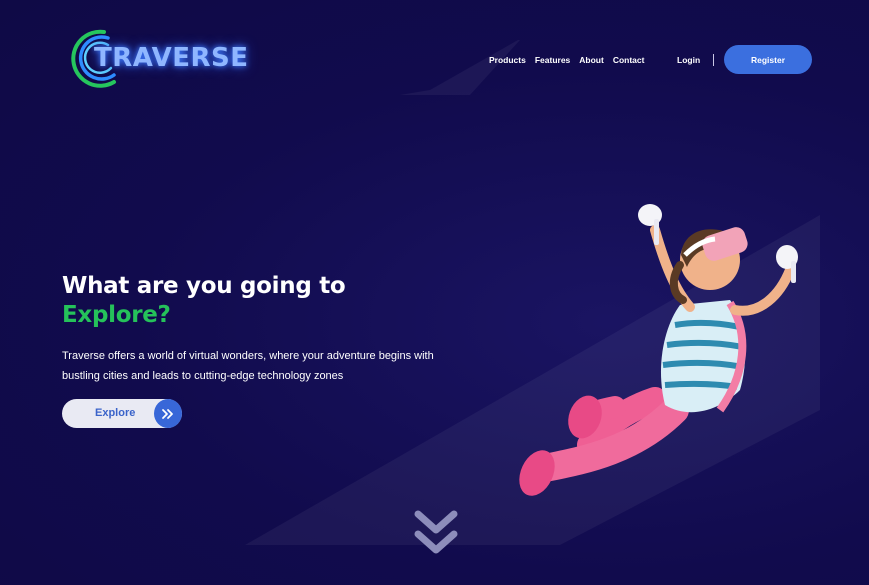  What do you see at coordinates (436, 533) in the screenshot?
I see `double-chevron-down-icon` at bounding box center [436, 533].